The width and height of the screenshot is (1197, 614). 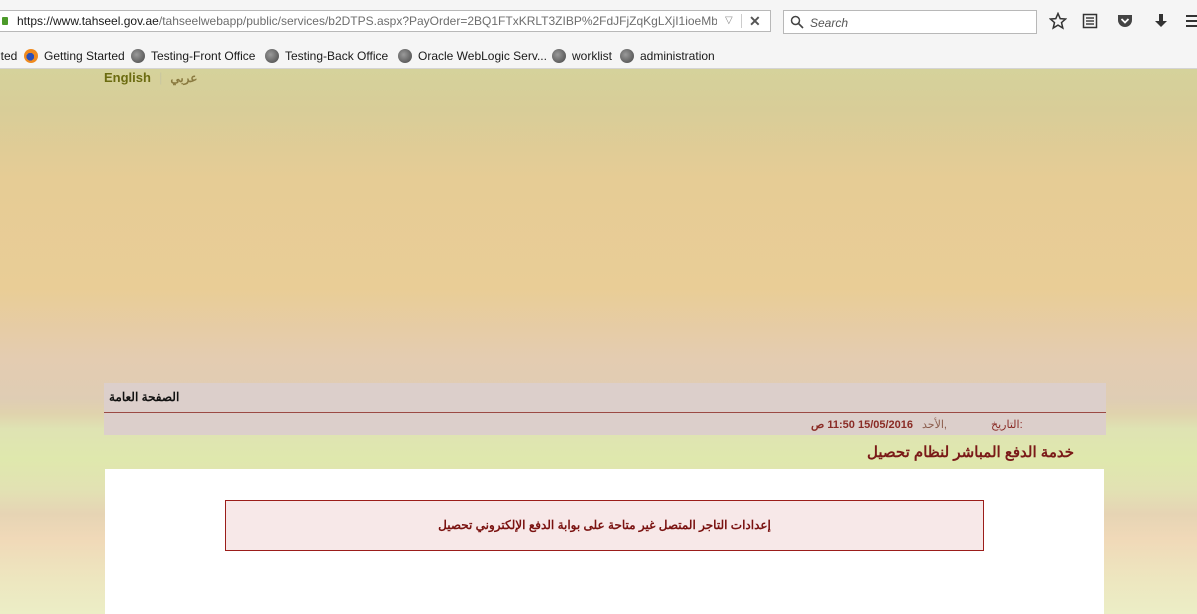 I want to click on datetime-value: 15/05/2016 11:50 ص, so click(x=862, y=425).